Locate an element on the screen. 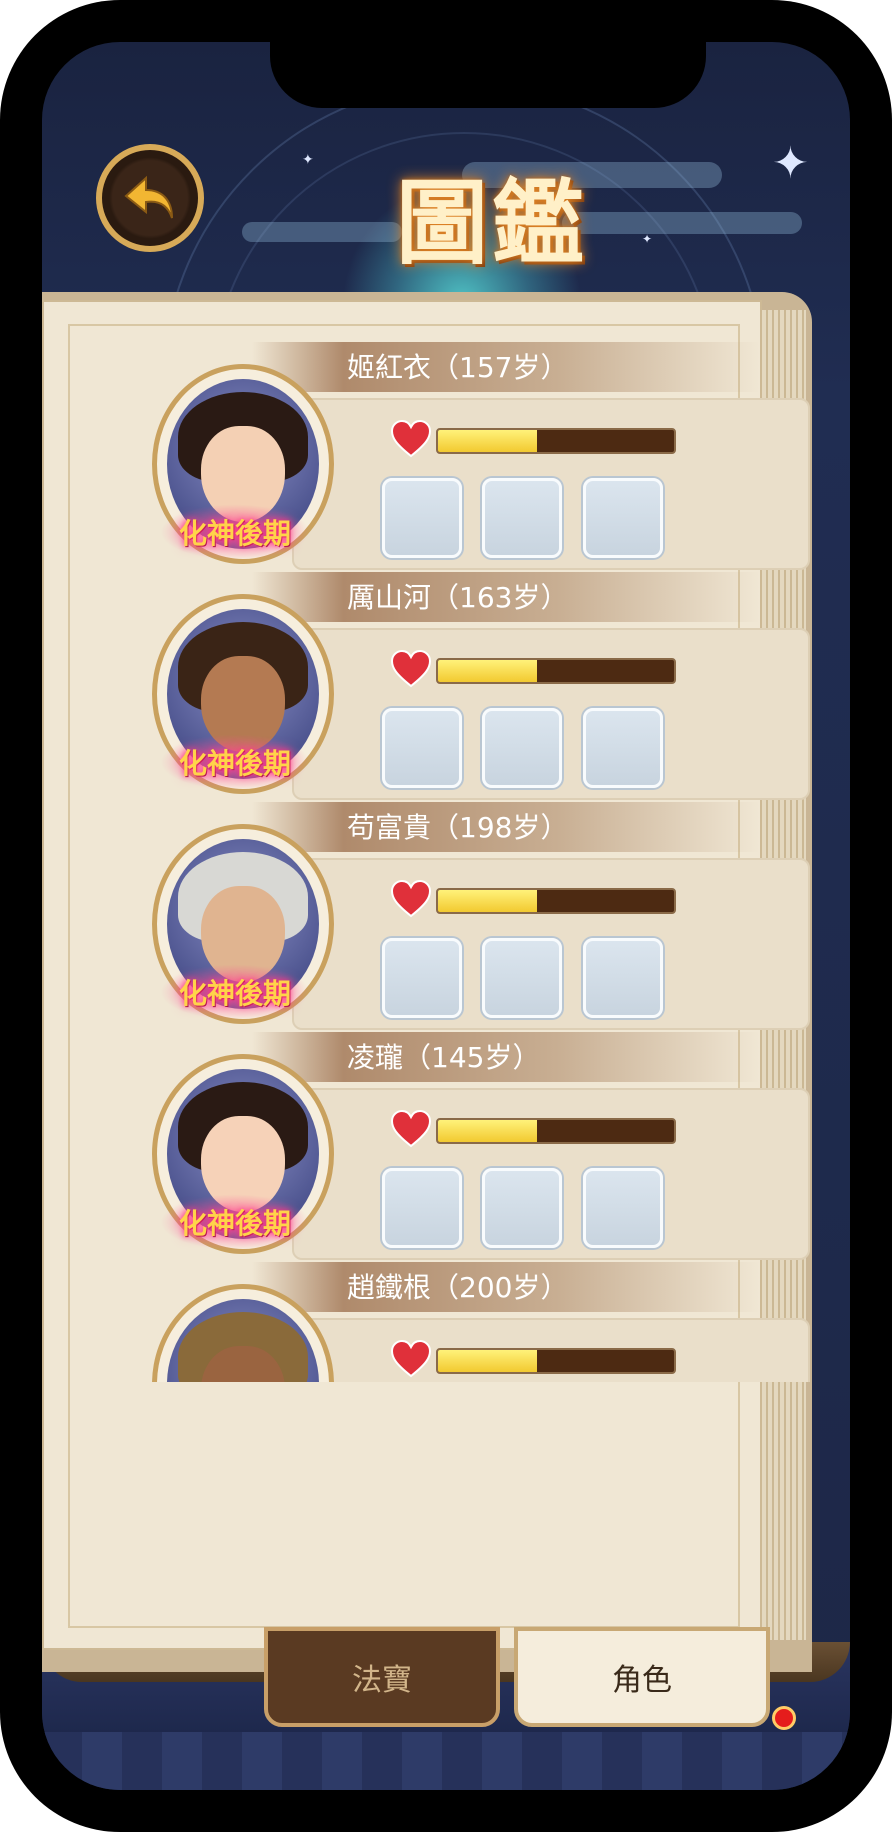  character-name: 趙鐵根（200岁） is located at coordinates (458, 1287).